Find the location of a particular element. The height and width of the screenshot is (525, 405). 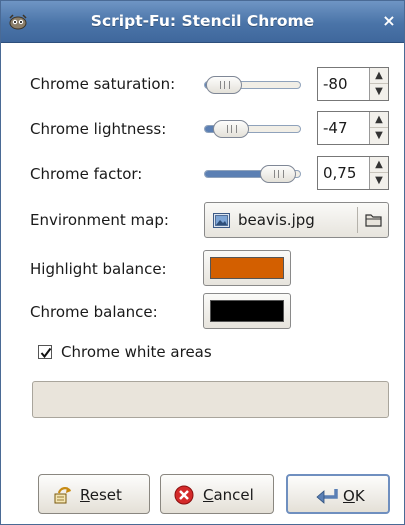

chrome-white-areas-label: Chrome white areas is located at coordinates (136, 352).